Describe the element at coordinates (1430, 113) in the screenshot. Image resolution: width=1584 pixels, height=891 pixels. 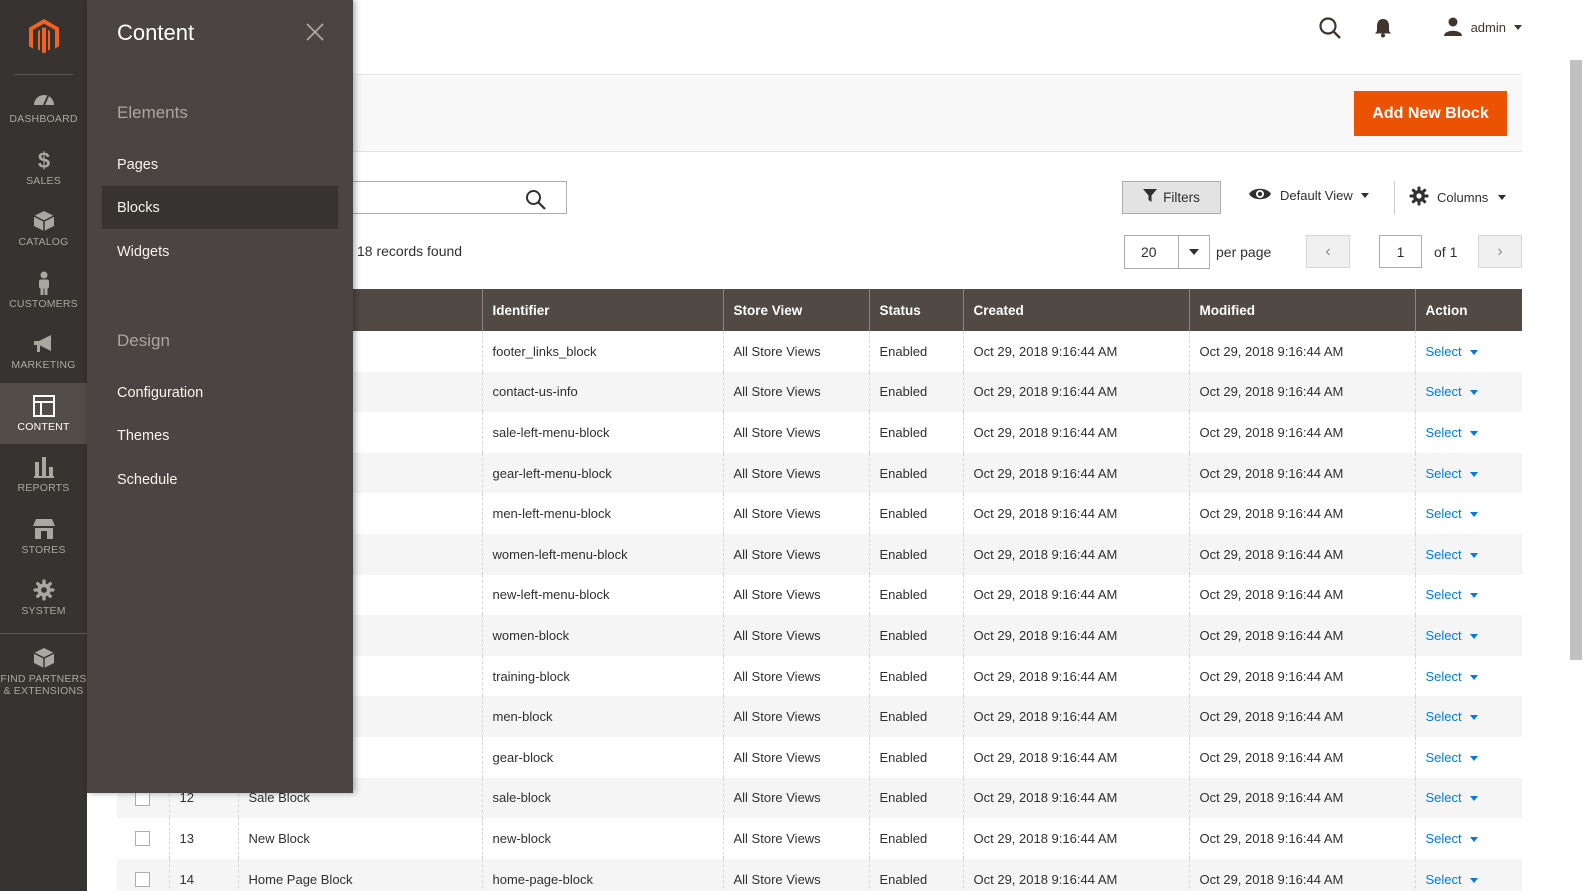
I see `add-new-block-button: Add New Block` at that location.